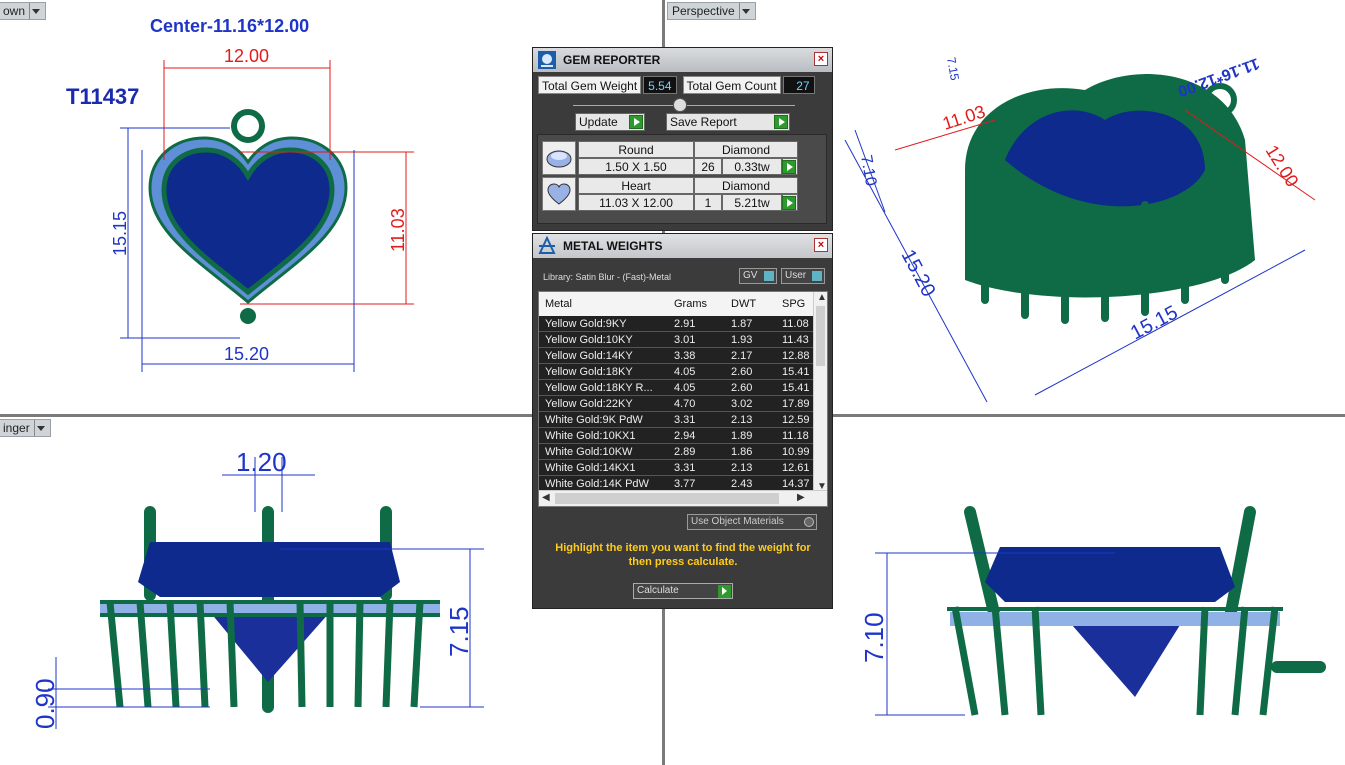 The width and height of the screenshot is (1345, 765). Describe the element at coordinates (25, 428) in the screenshot. I see `viewport-tab-front: inger` at that location.